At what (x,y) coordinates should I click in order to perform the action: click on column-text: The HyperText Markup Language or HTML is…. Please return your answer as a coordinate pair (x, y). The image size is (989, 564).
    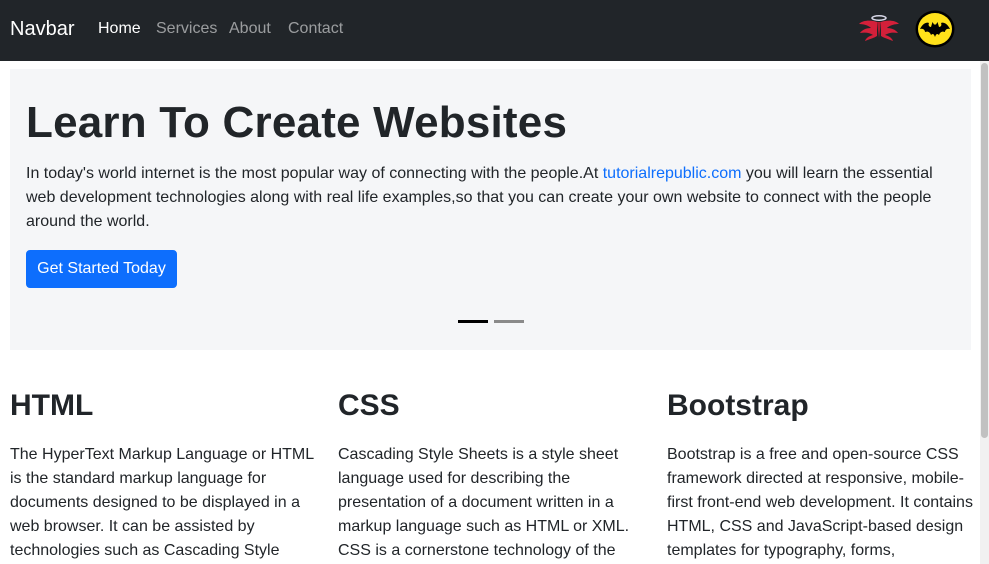
    Looking at the image, I should click on (162, 502).